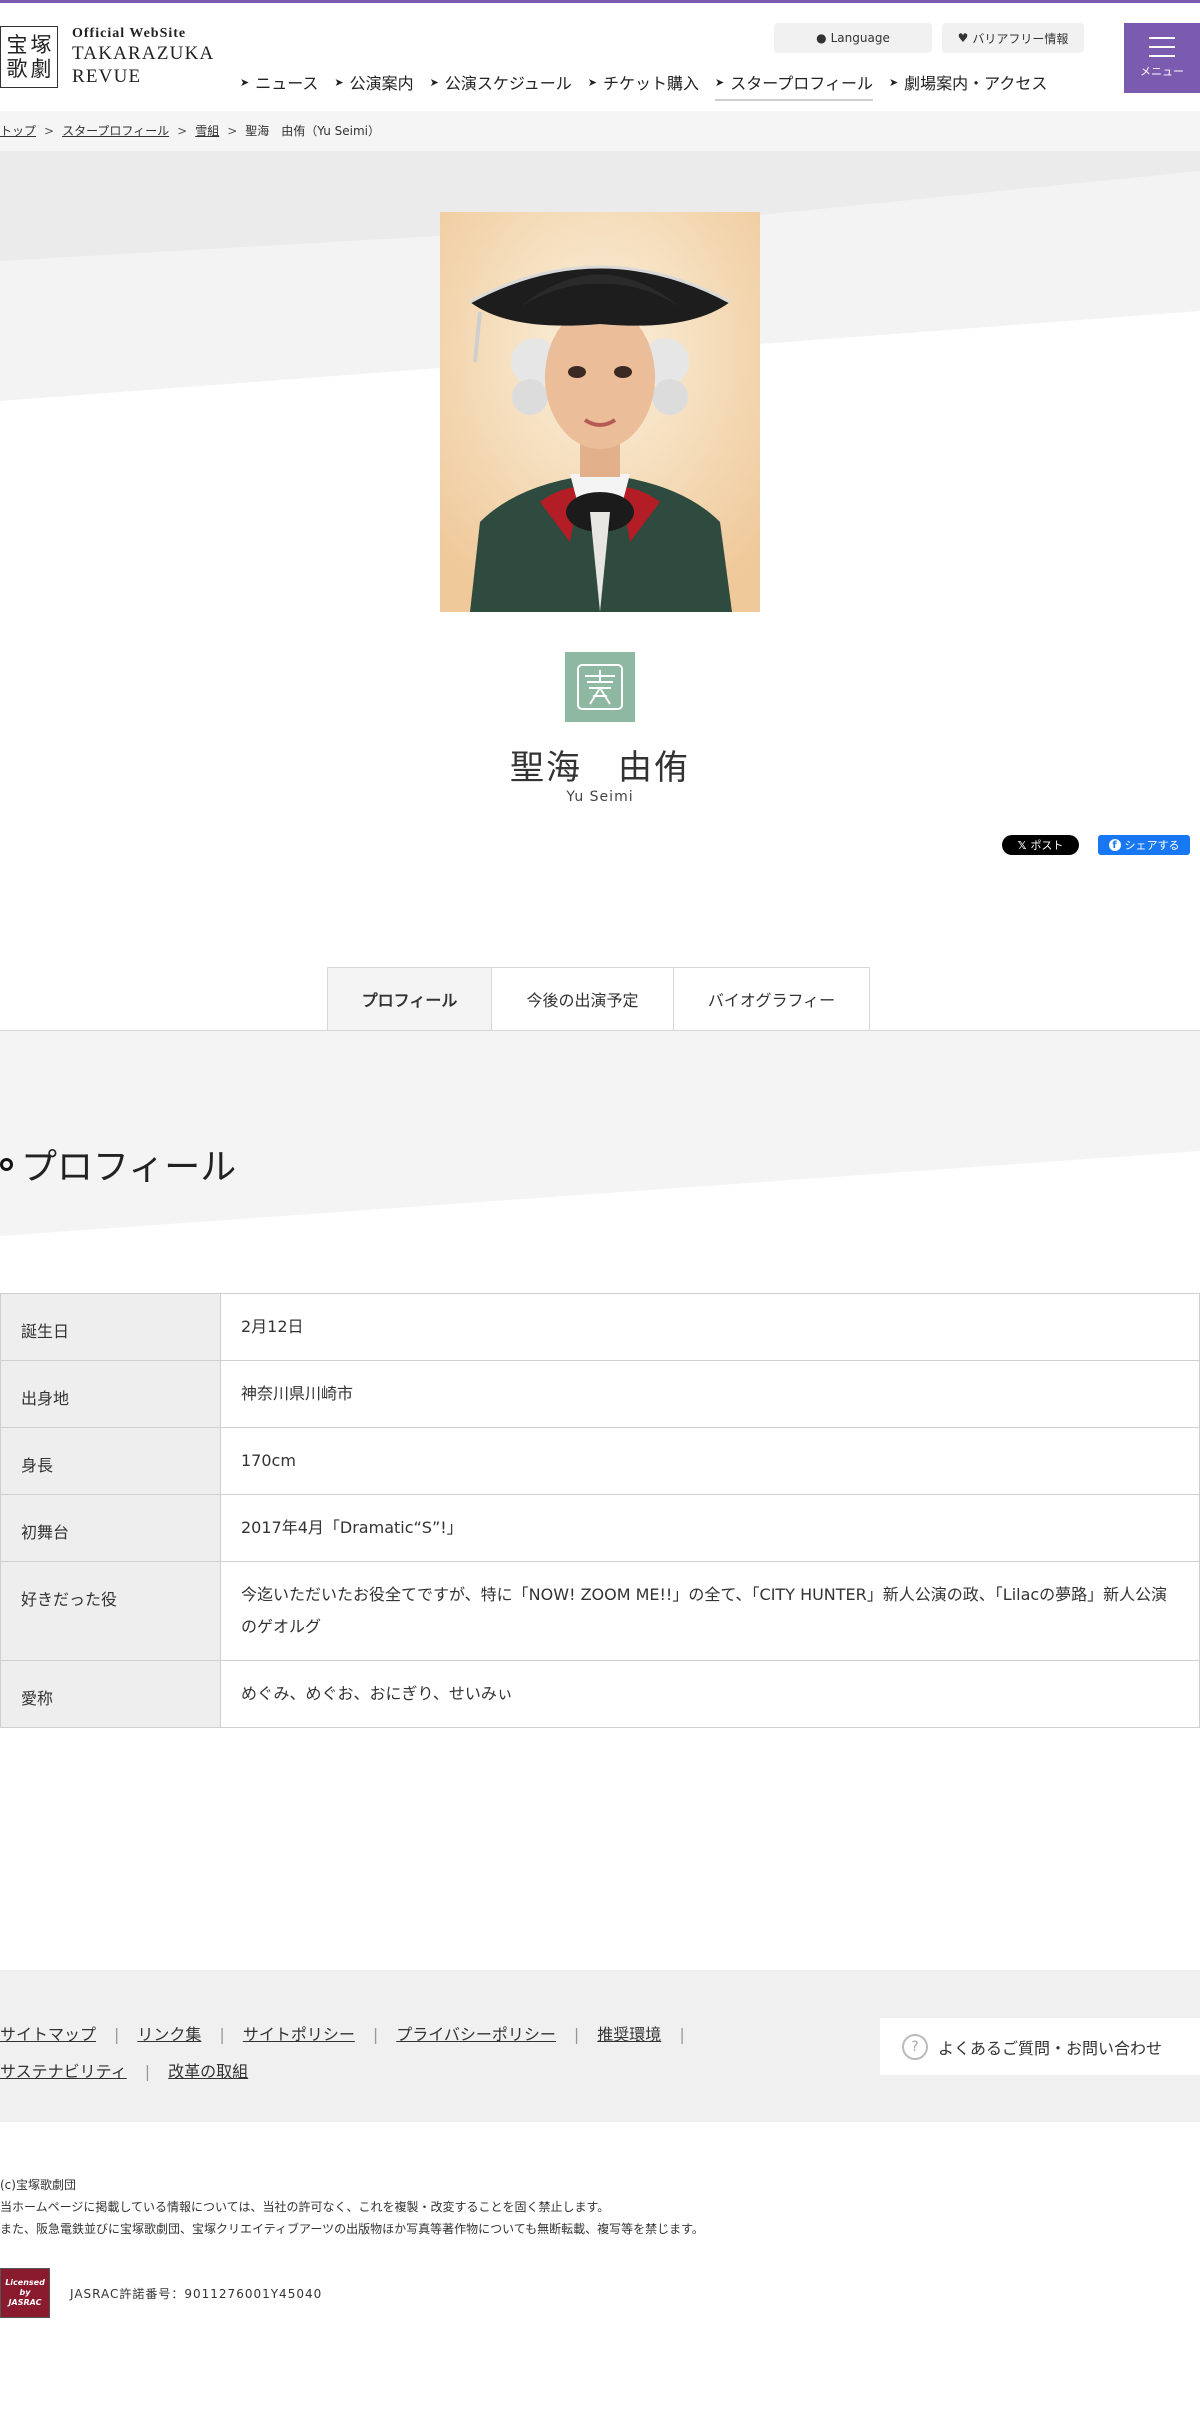 This screenshot has width=1200, height=2420. Describe the element at coordinates (18, 130) in the screenshot. I see `breadcrumb-top: トップ` at that location.